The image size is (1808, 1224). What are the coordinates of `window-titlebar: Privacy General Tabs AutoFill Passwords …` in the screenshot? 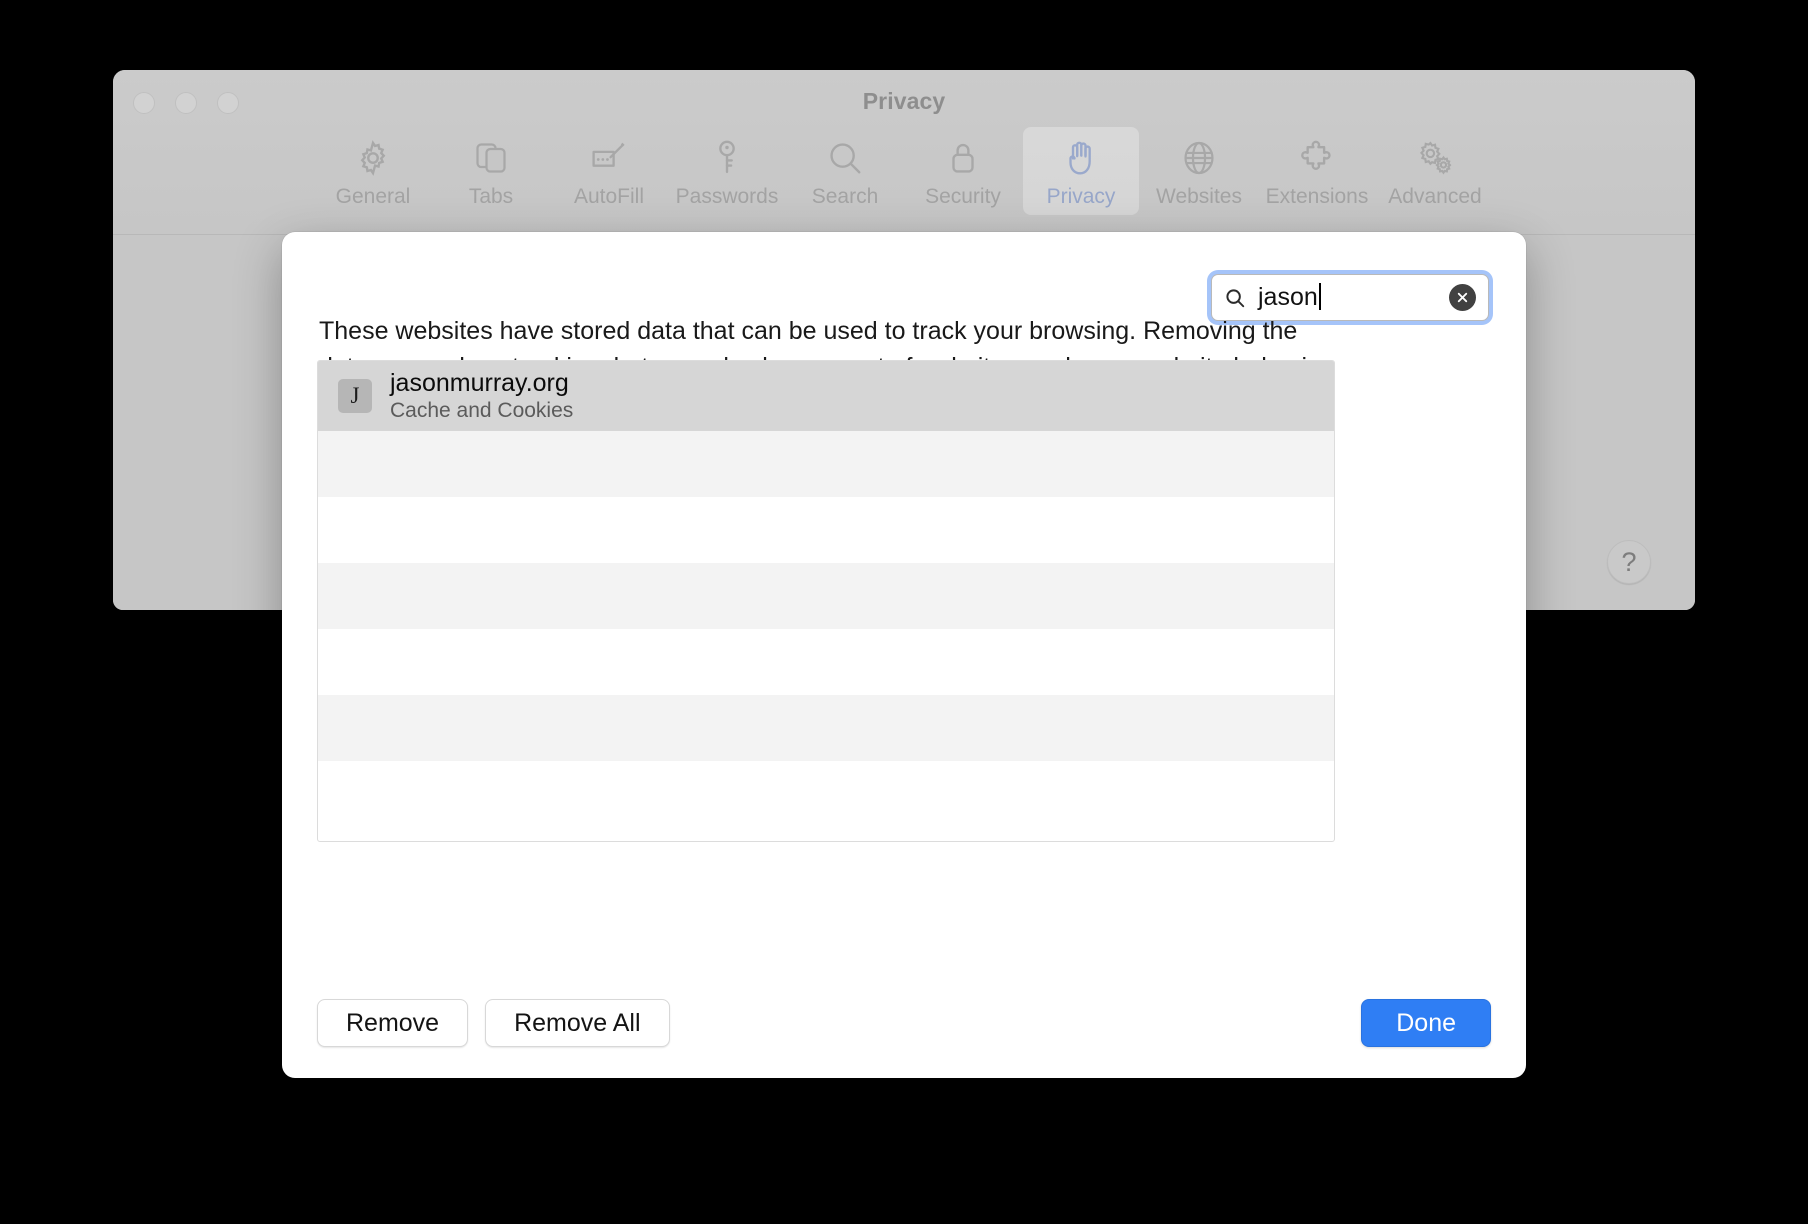 It's located at (904, 152).